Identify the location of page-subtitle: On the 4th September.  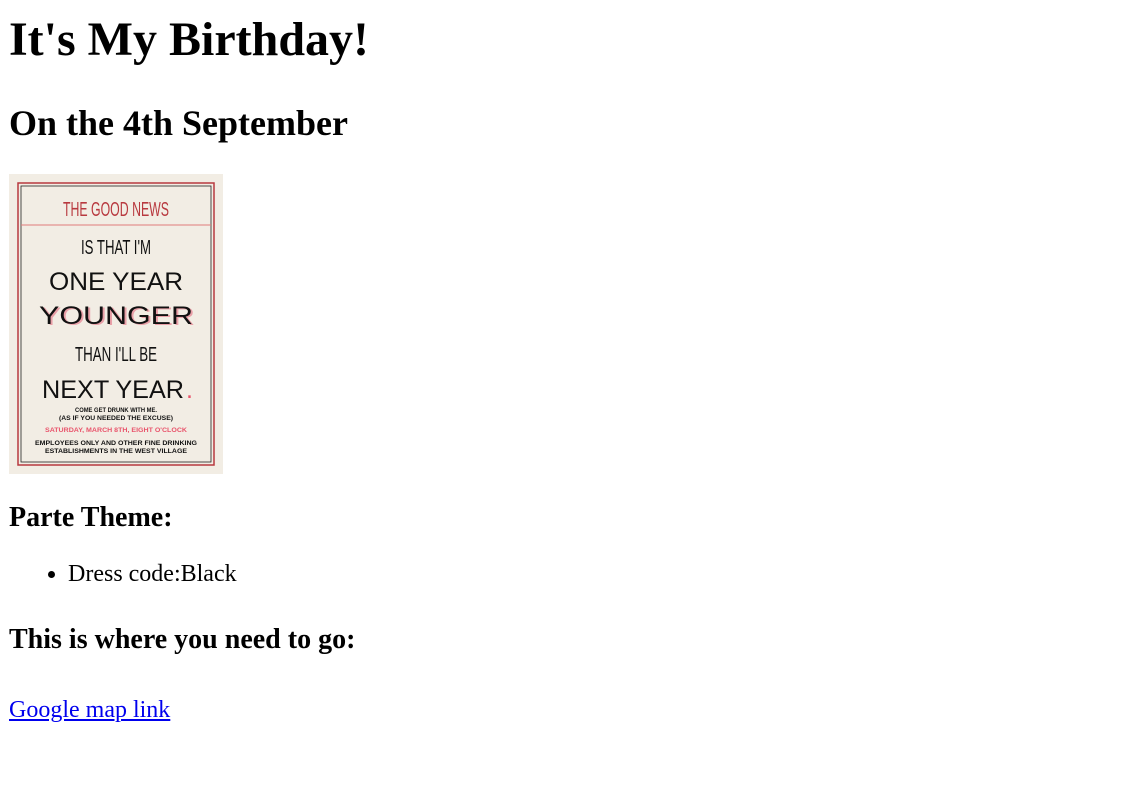
(178, 123).